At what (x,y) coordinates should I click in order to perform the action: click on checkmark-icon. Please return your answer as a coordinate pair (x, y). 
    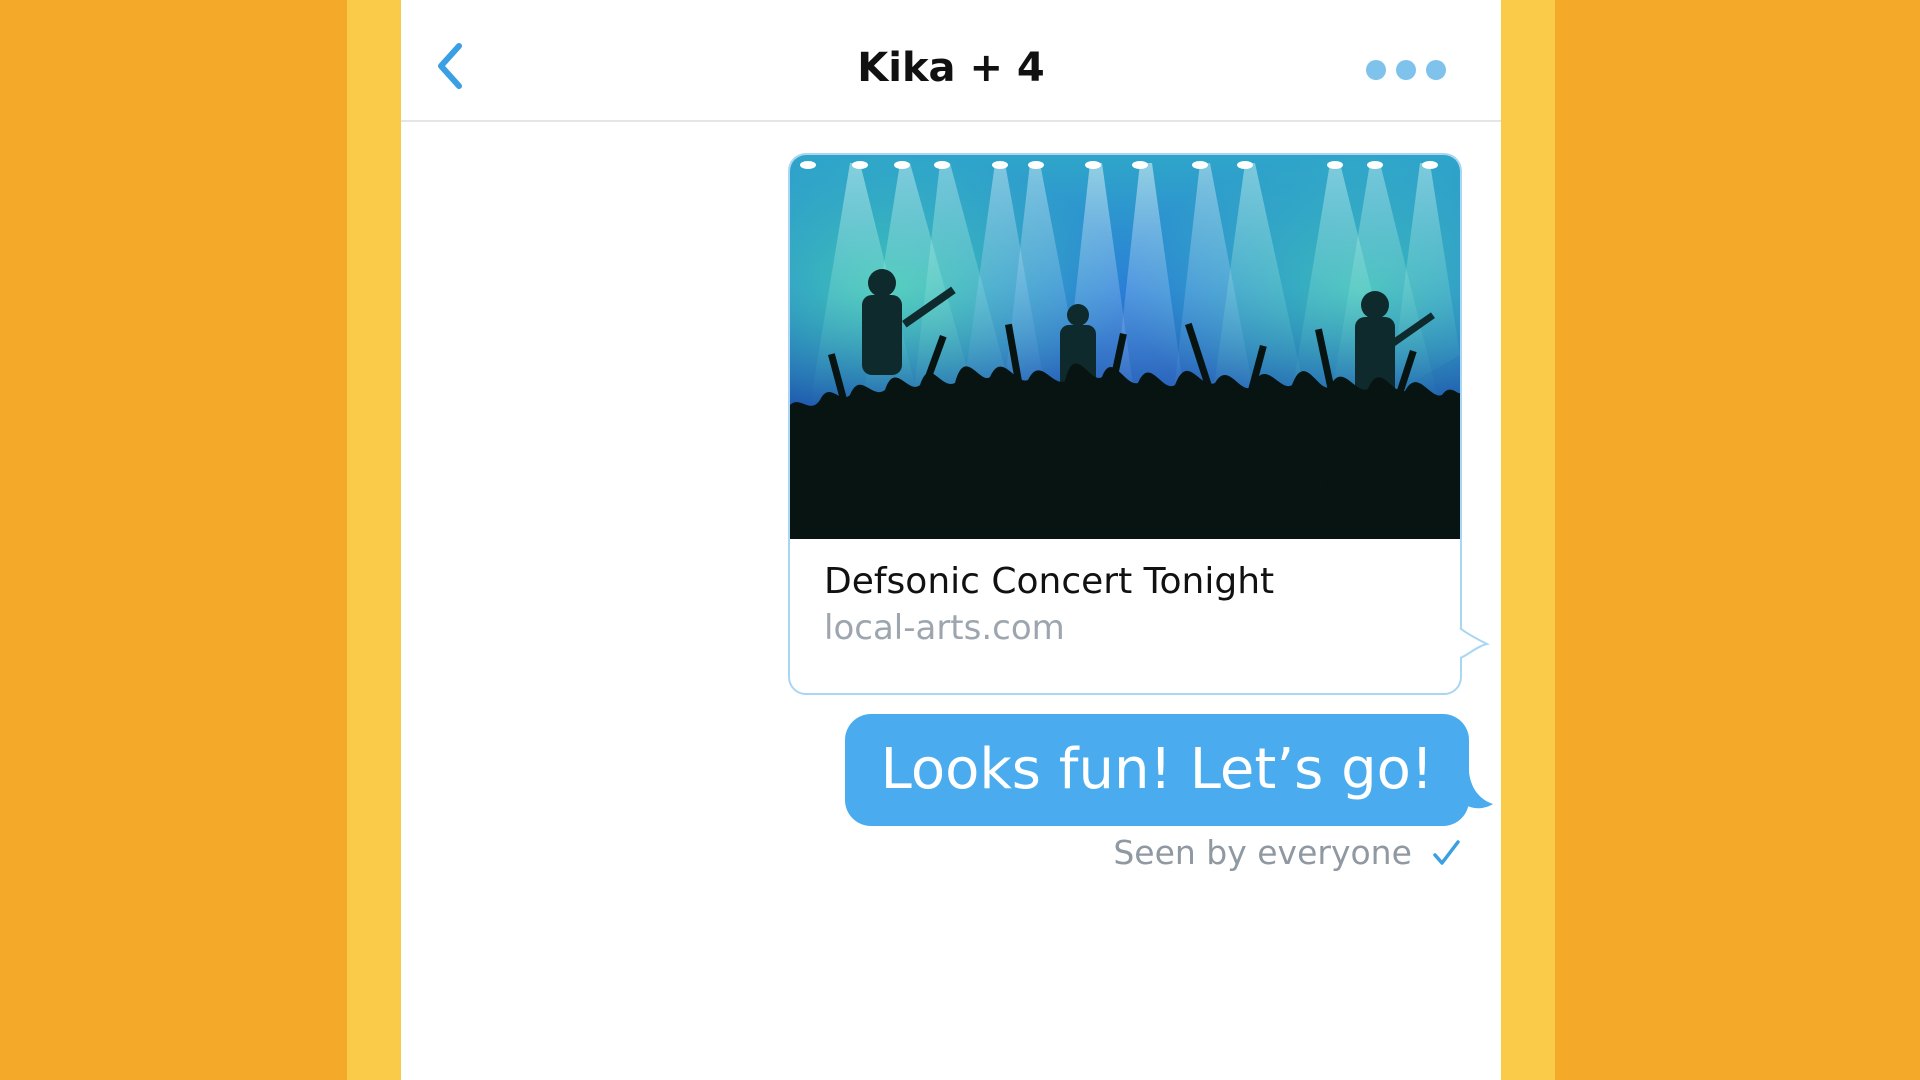
    Looking at the image, I should click on (1446, 852).